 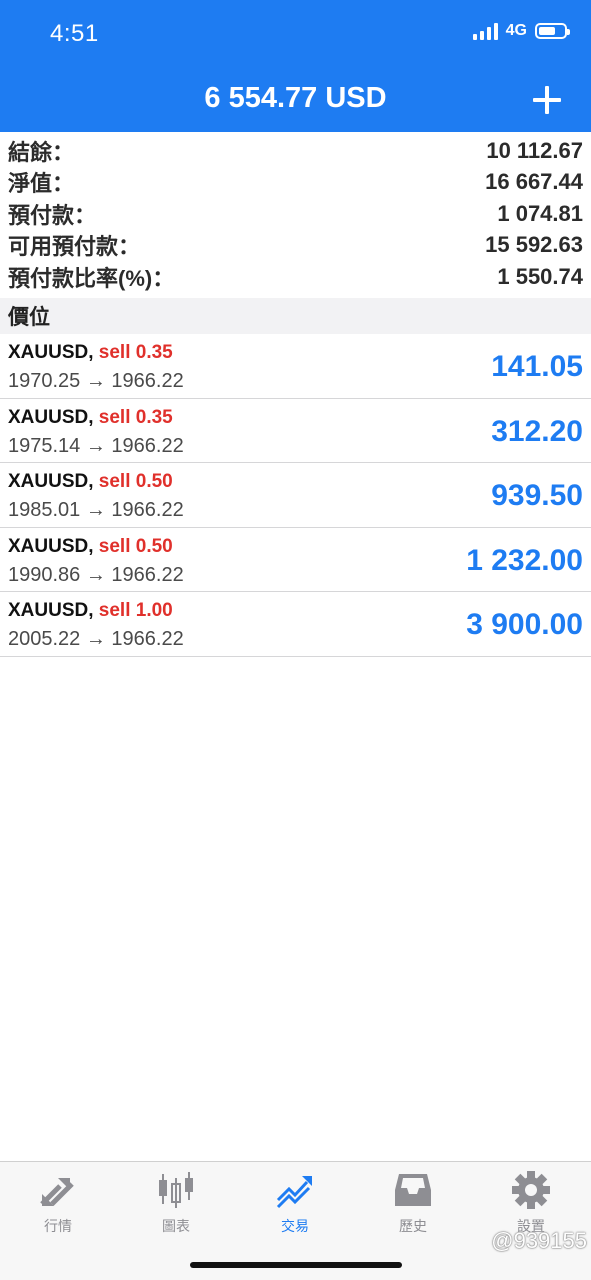 I want to click on summary-row-equity: 淨值： 16 667.44, so click(x=295, y=183).